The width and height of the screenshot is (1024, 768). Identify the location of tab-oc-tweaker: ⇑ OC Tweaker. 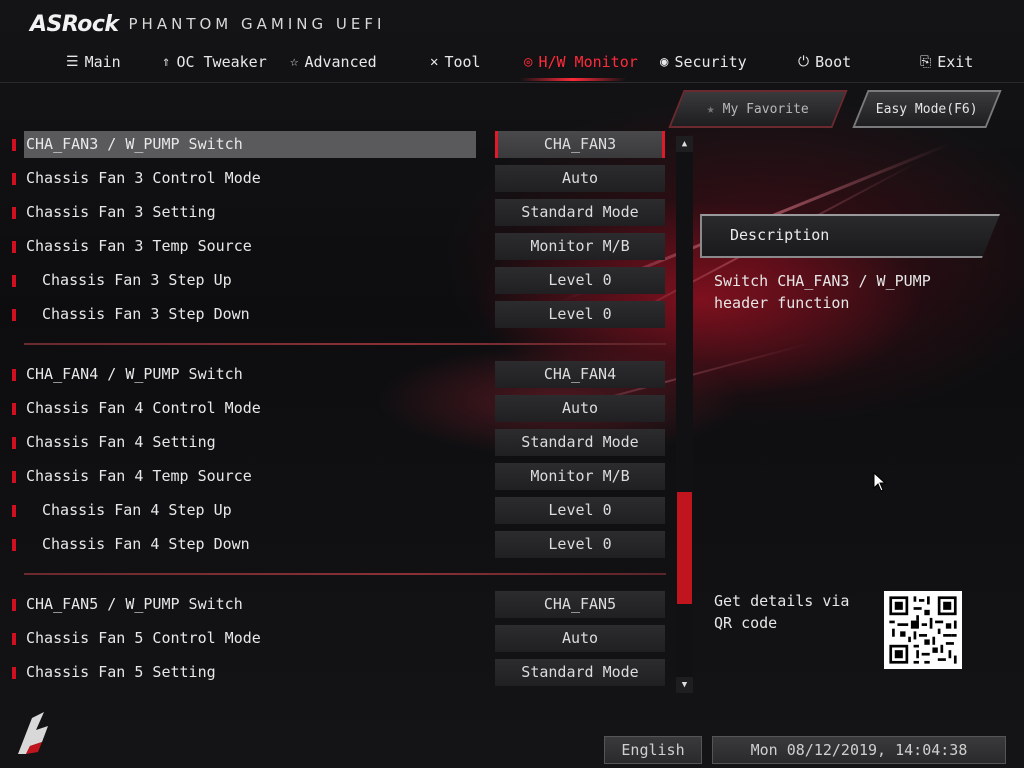
(214, 62).